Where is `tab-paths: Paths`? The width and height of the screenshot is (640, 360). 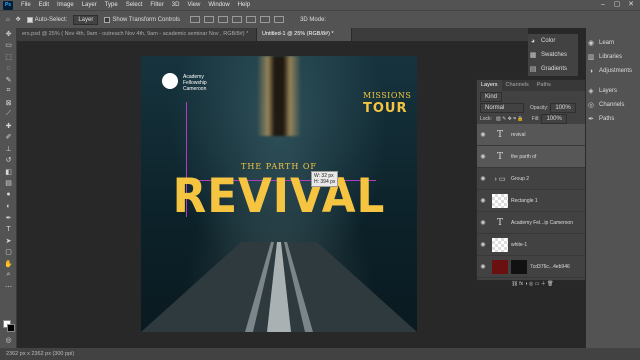
tab-paths: Paths is located at coordinates (544, 85).